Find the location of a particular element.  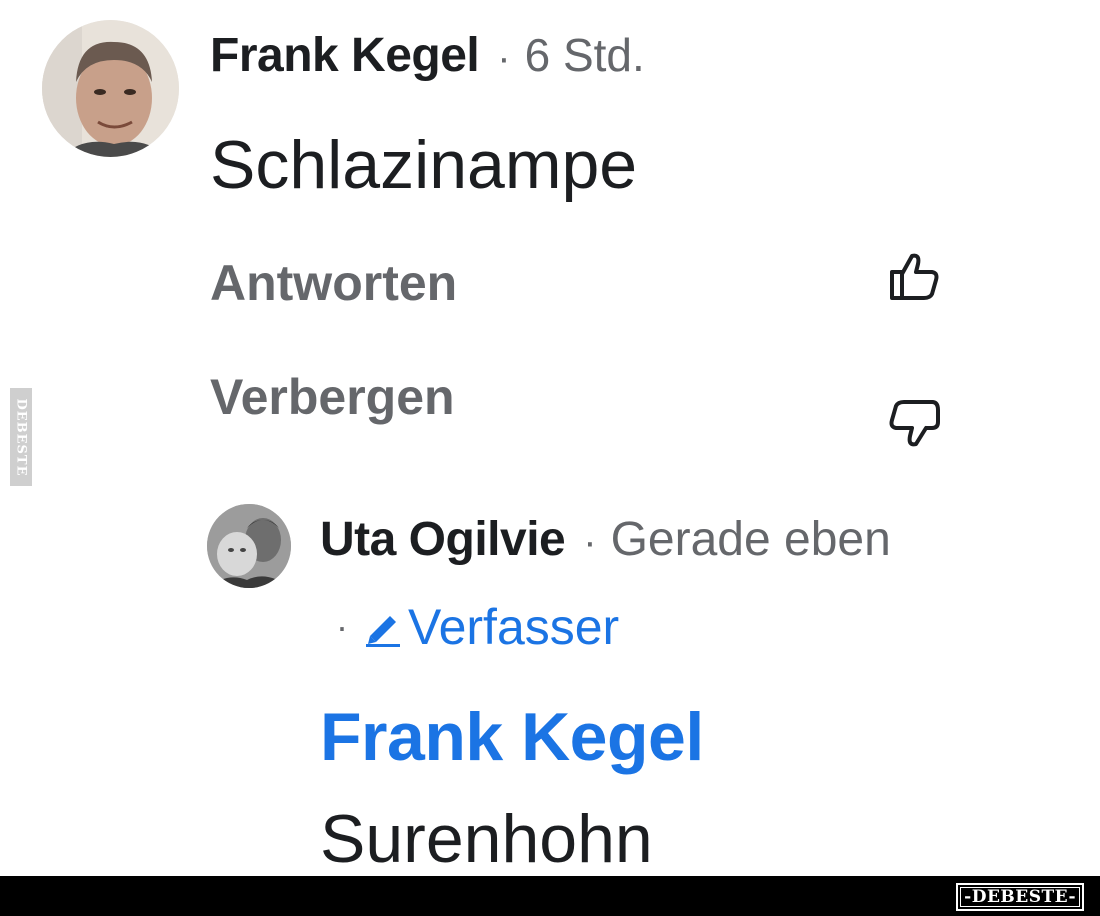

author-badge: · Verfasser is located at coordinates (477, 627).